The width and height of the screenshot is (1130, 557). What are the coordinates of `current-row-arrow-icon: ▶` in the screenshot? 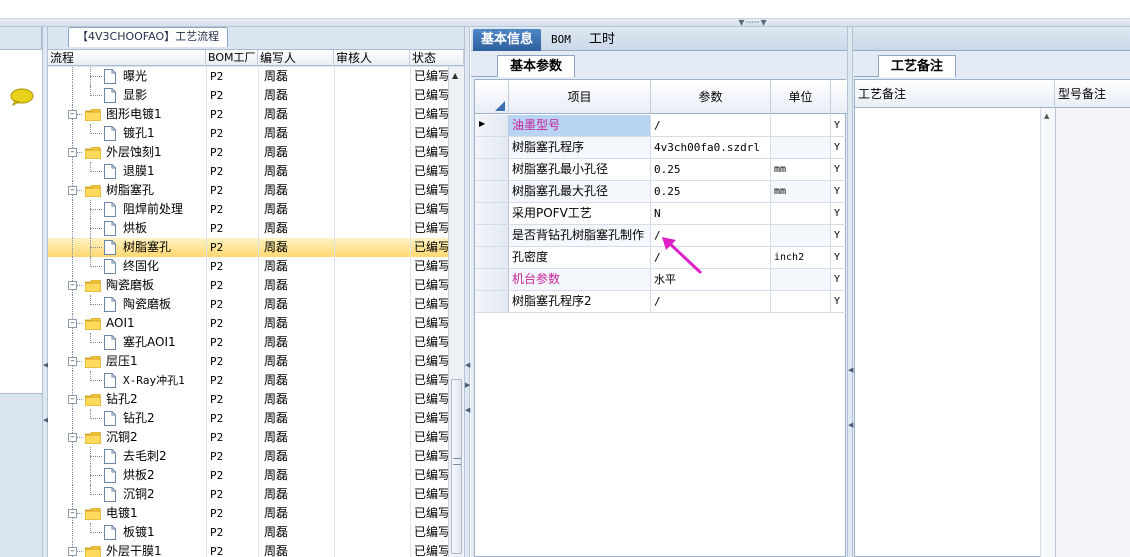 It's located at (482, 123).